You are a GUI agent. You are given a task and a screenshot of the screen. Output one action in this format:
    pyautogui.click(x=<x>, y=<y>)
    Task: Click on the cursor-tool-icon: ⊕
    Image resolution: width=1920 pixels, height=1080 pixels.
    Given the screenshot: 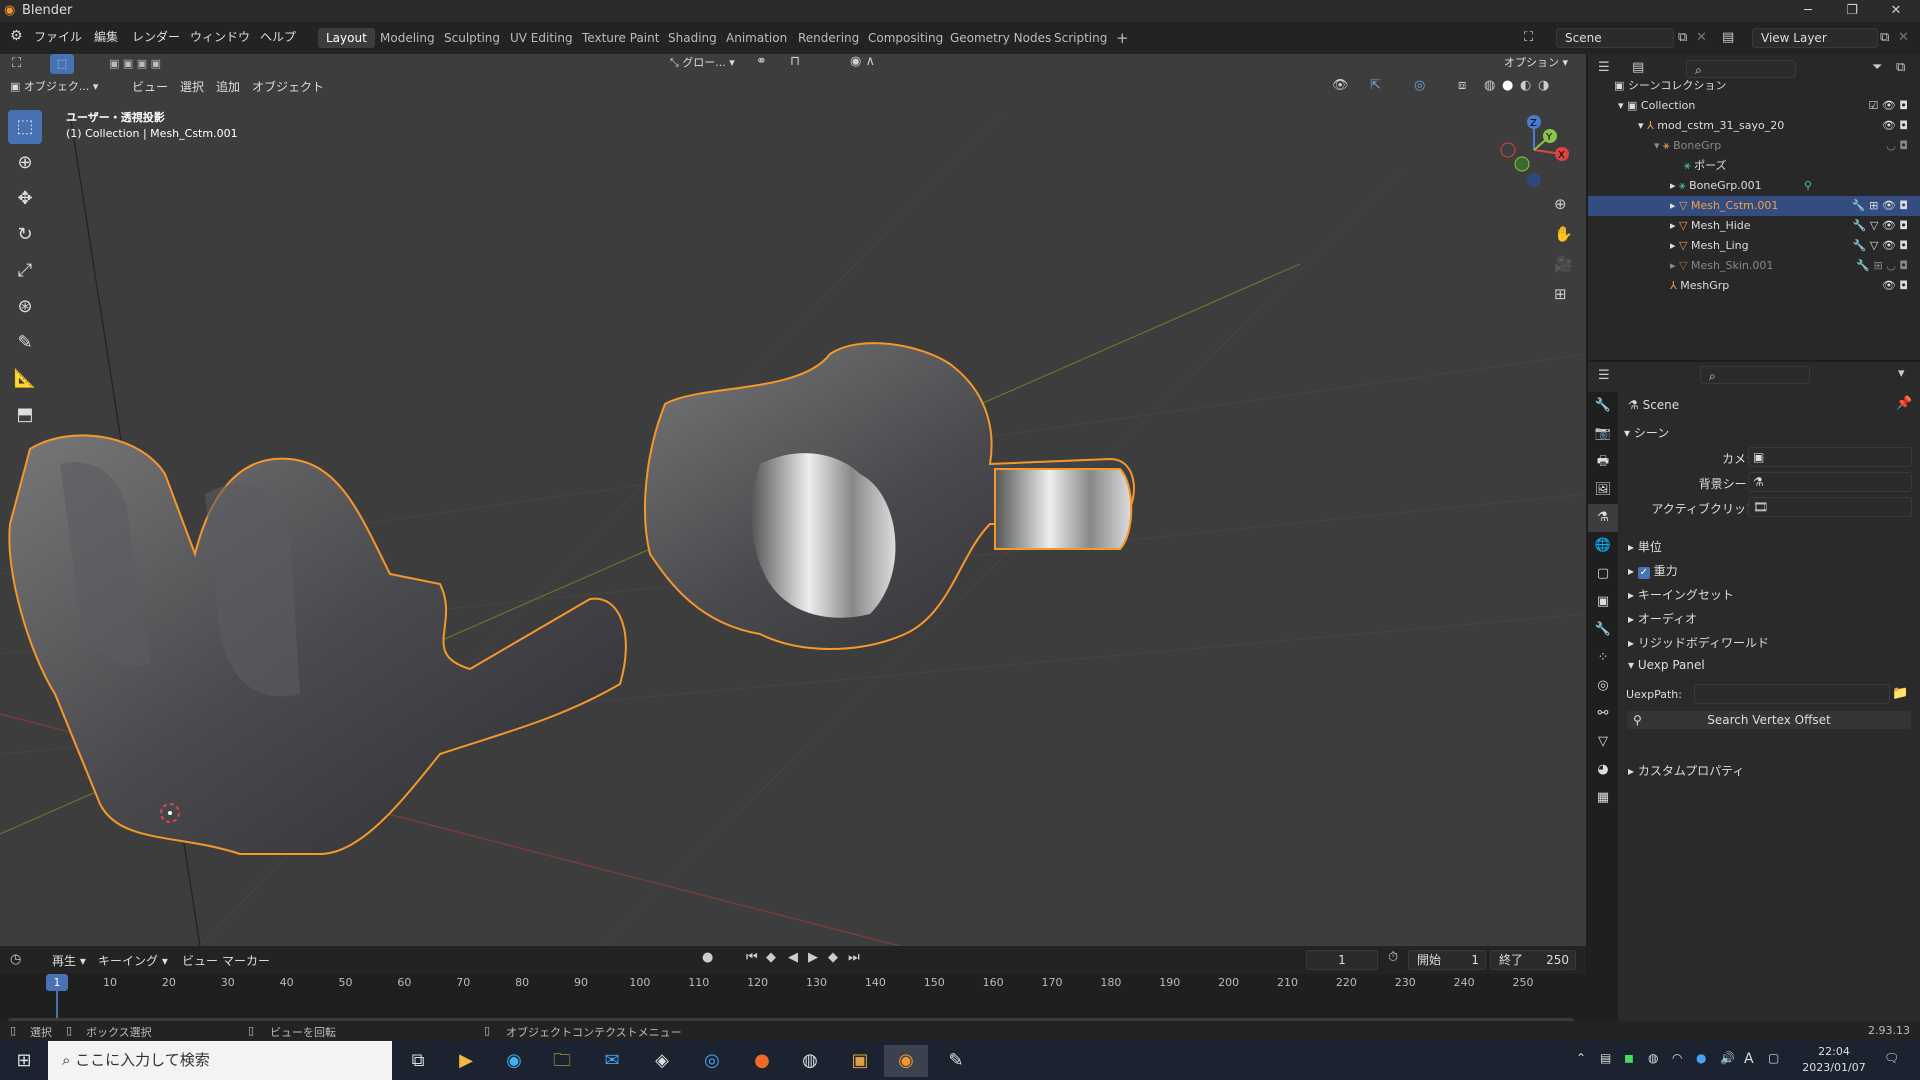 What is the action you would take?
    pyautogui.click(x=25, y=163)
    